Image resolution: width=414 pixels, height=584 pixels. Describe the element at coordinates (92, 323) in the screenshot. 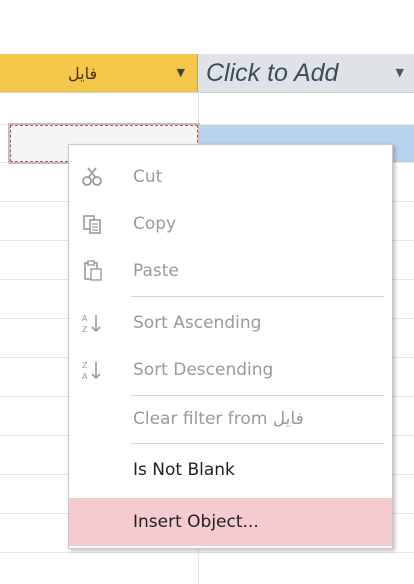

I see `sort-ascending-icon: A Z` at that location.